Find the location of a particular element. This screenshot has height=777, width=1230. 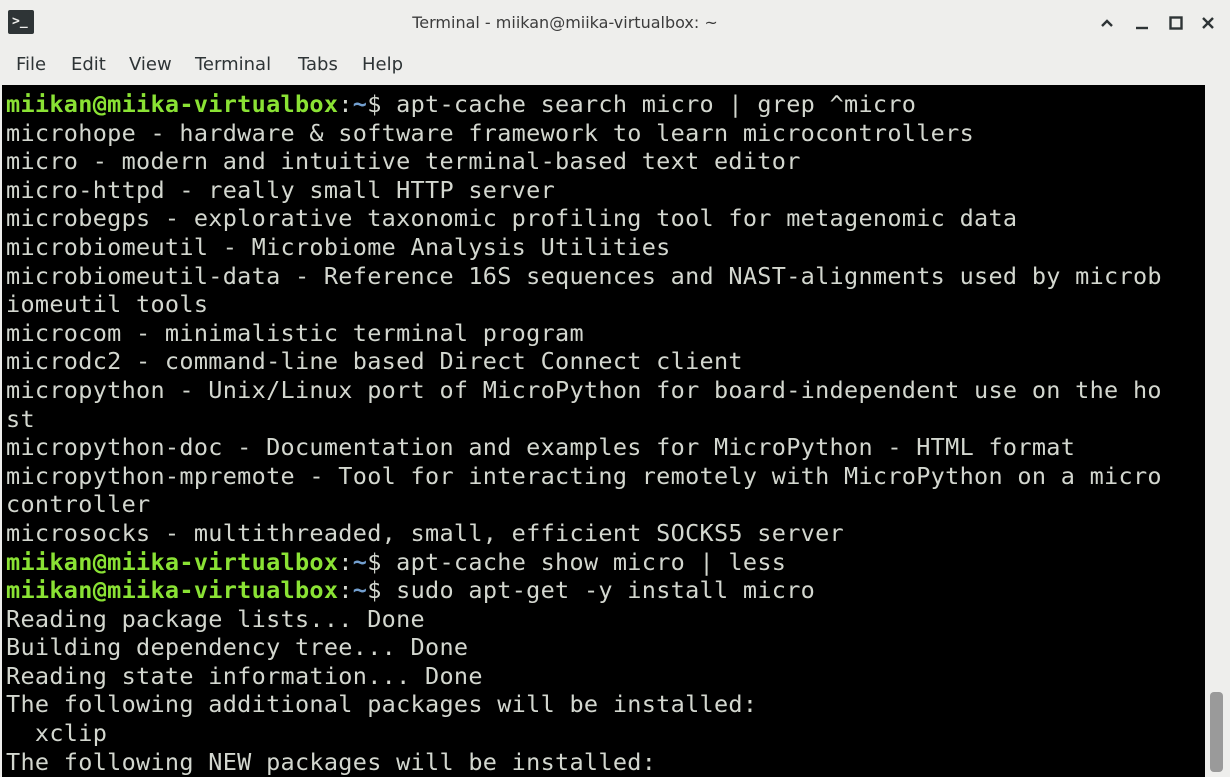

output-line: iomeutil tools is located at coordinates (107, 304).